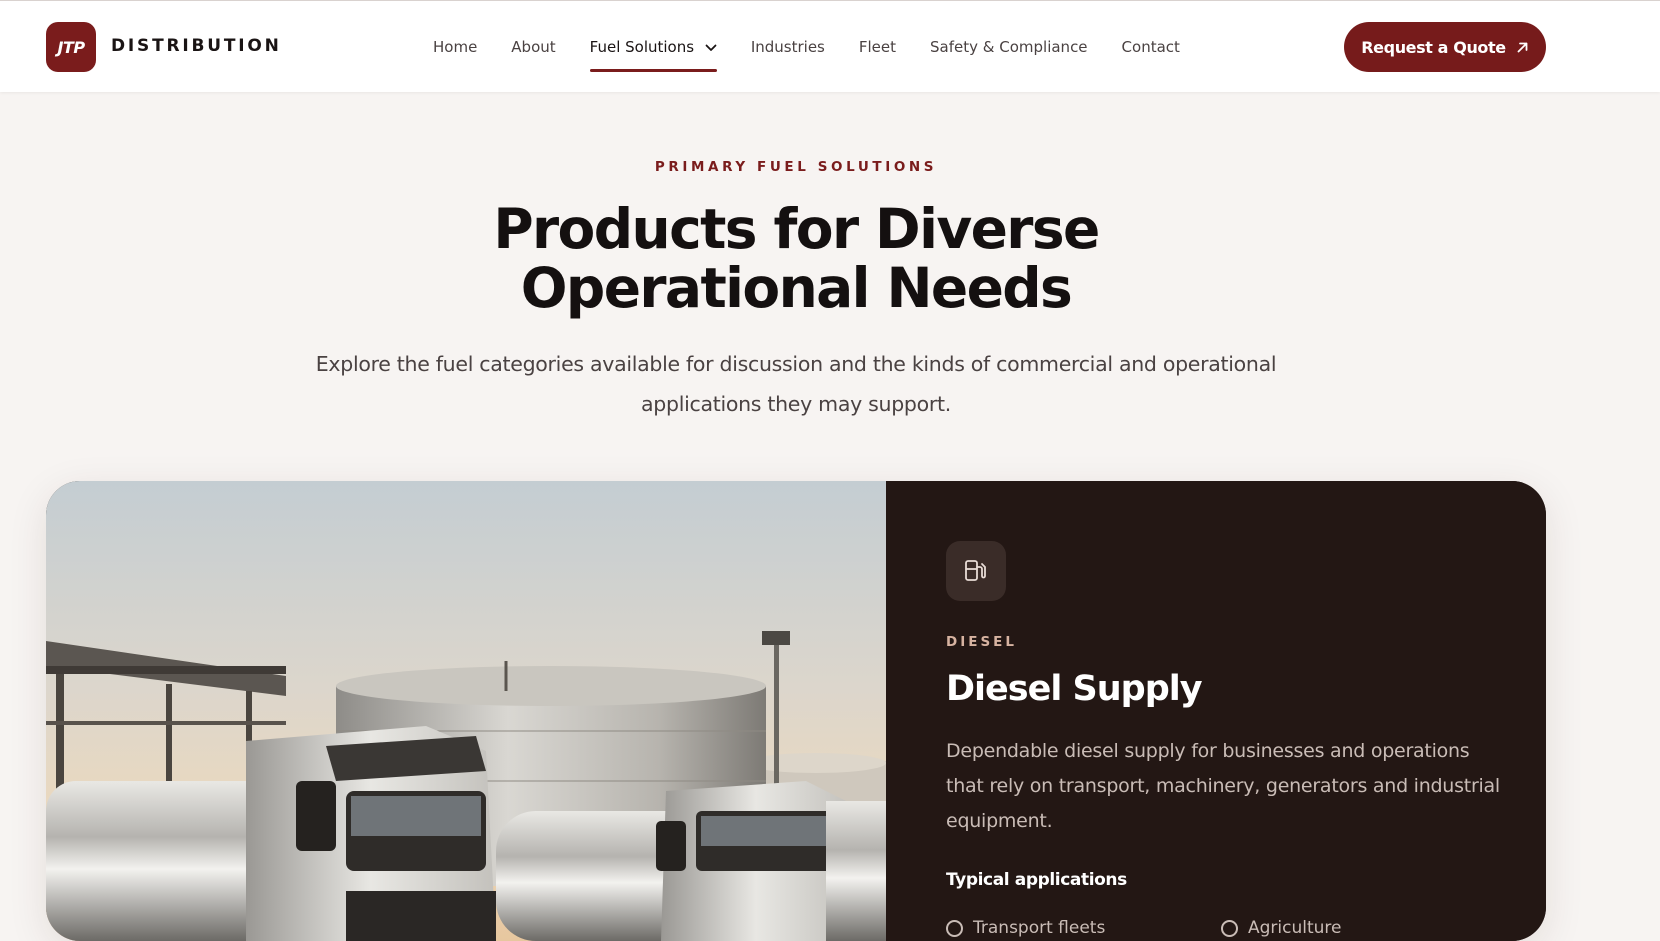  What do you see at coordinates (455, 47) in the screenshot?
I see `nav-item-label: Home` at bounding box center [455, 47].